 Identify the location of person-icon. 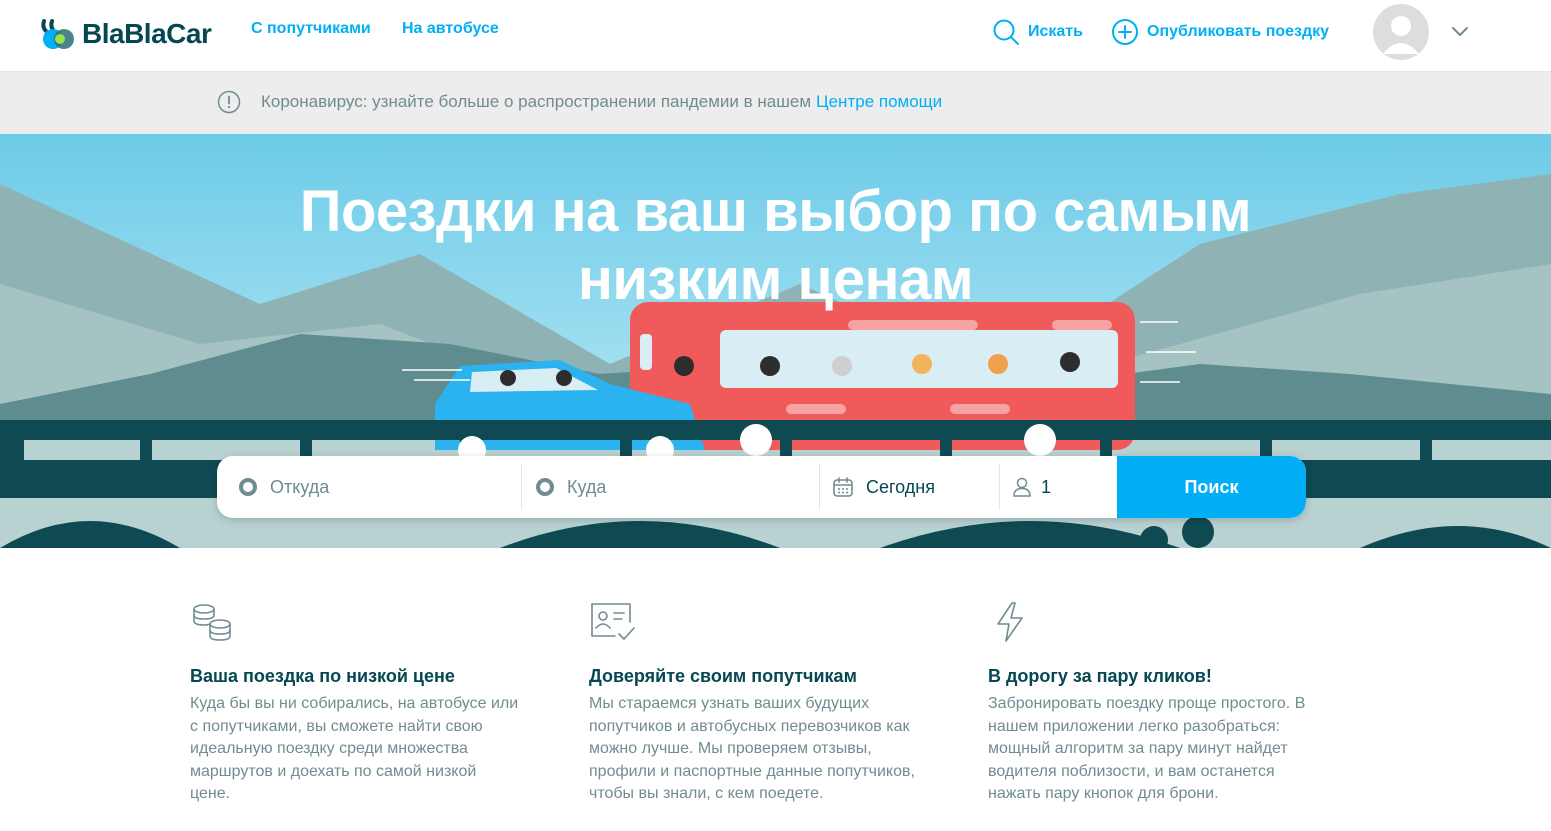
(1022, 487).